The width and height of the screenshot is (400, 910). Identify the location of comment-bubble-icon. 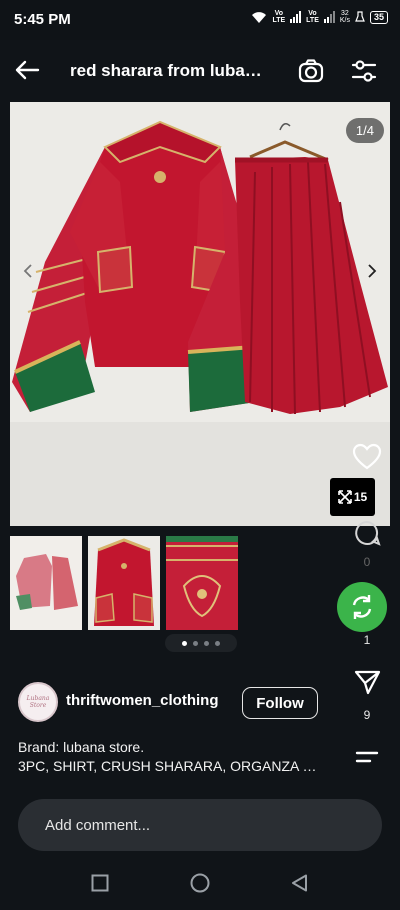
(368, 533).